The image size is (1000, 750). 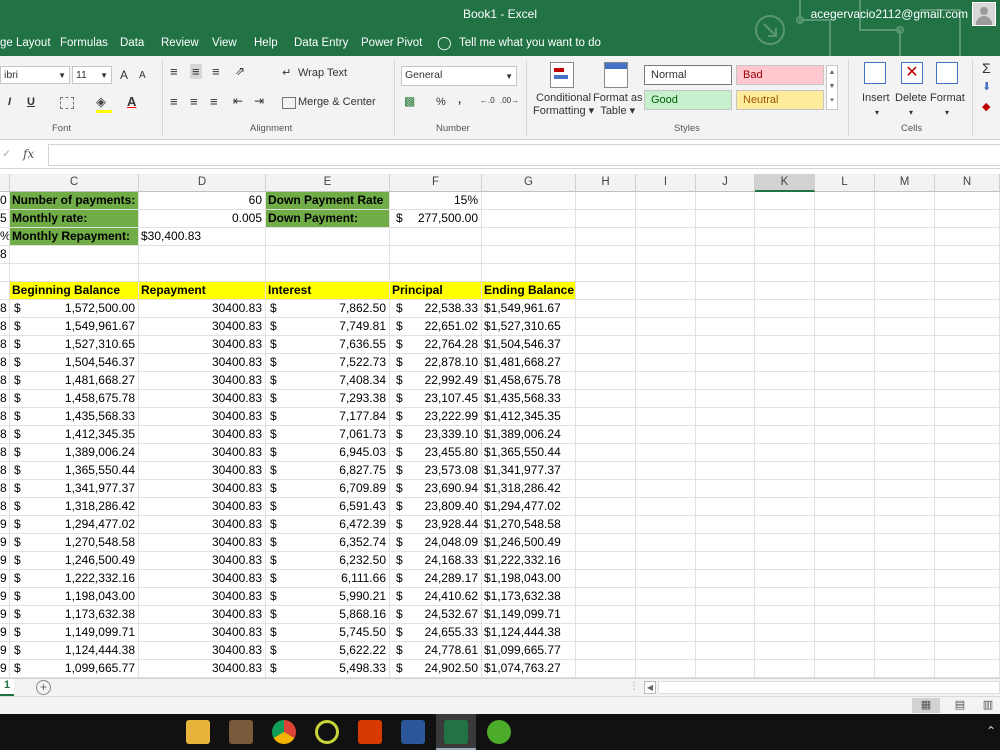 I want to click on principal-cell: 22,992.49 $, so click(x=436, y=381).